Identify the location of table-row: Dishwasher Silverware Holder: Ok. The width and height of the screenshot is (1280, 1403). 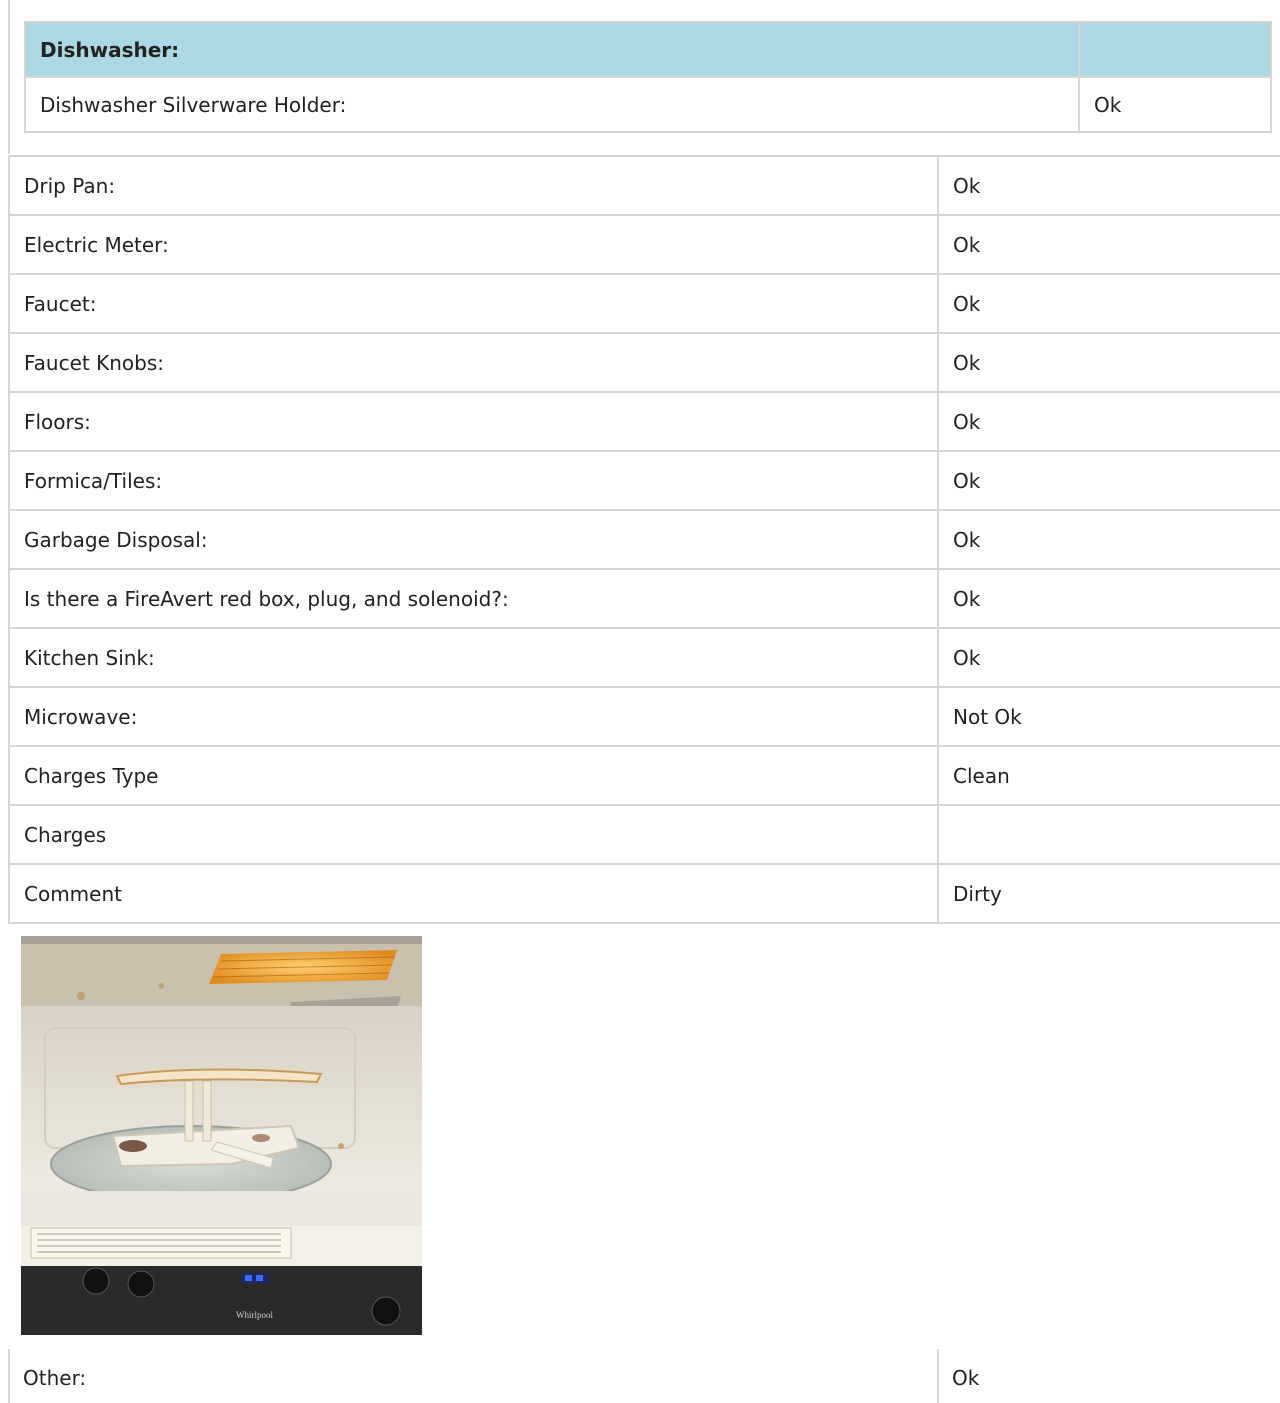
(648, 104).